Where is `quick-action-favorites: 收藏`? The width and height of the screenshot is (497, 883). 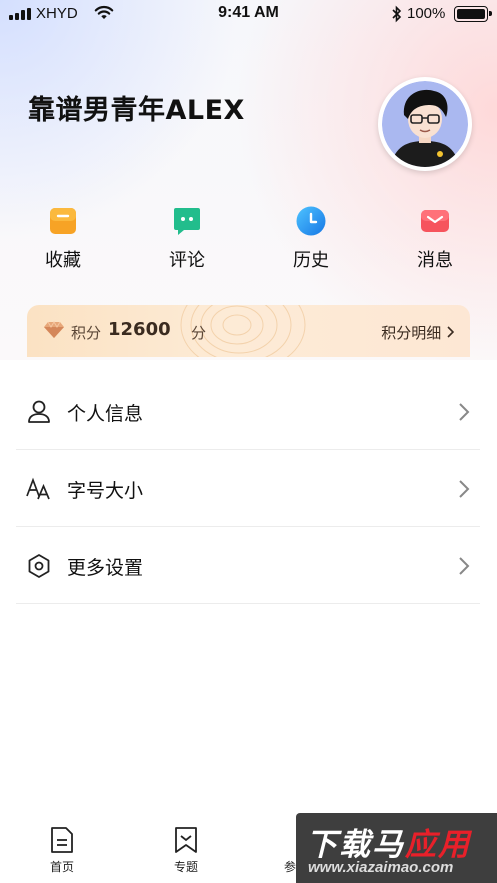 quick-action-favorites: 收藏 is located at coordinates (63, 239).